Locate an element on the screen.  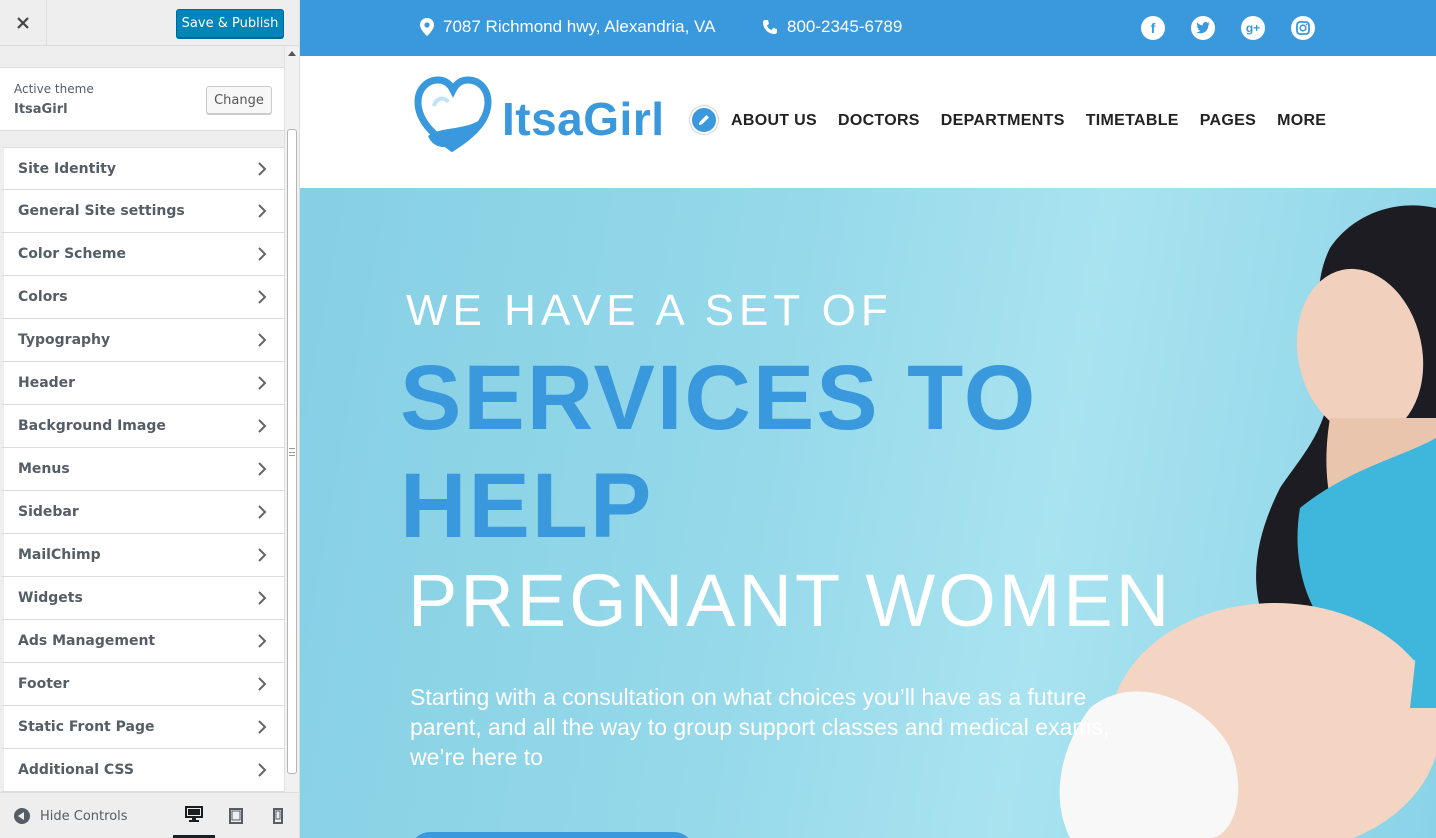
section-mailchimp: MailChimp is located at coordinates (142, 555).